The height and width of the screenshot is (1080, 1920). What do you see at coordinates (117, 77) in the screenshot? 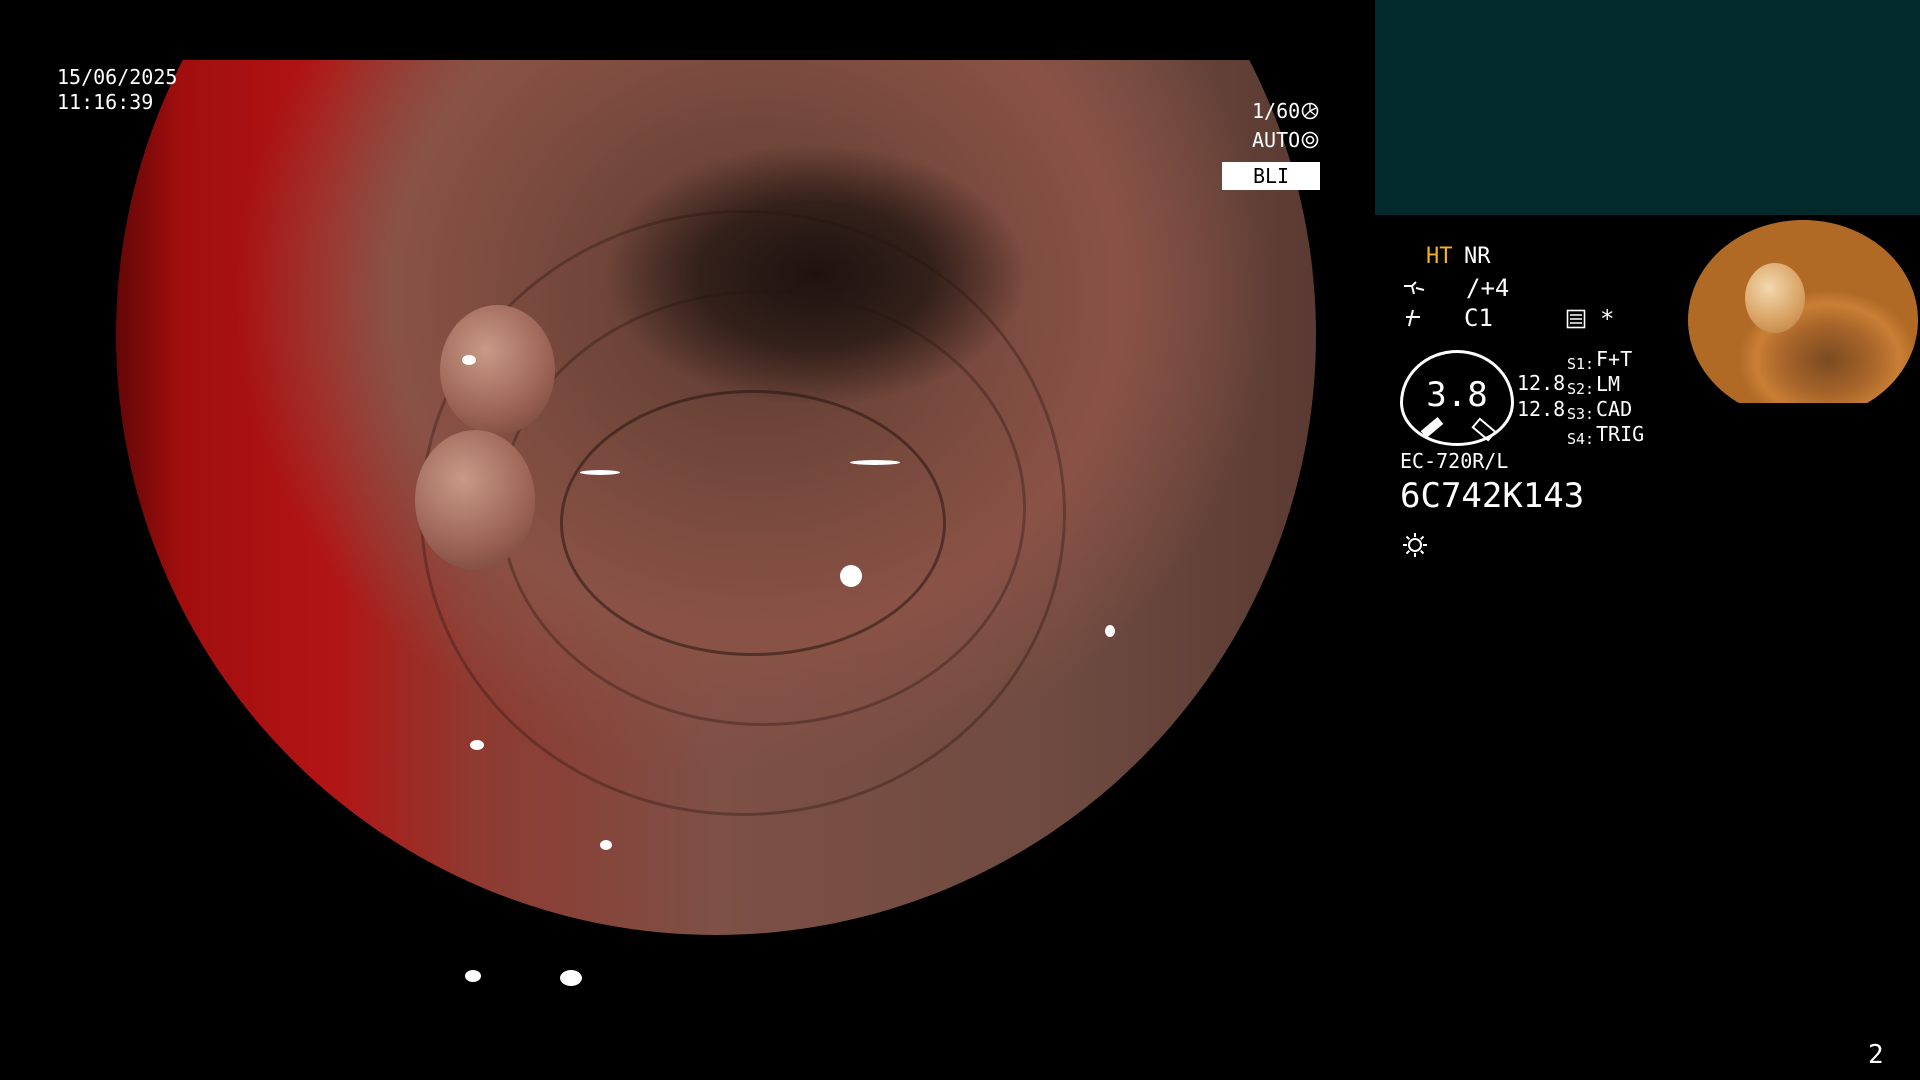
I see `date-label: 15/06/2025` at bounding box center [117, 77].